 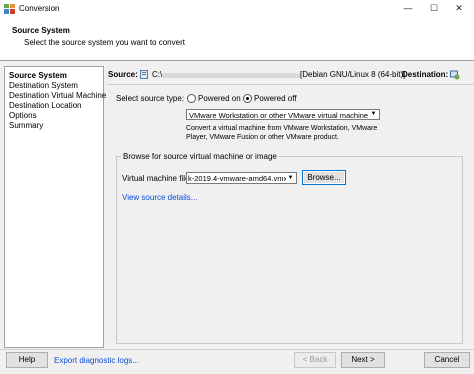 What do you see at coordinates (363, 360) in the screenshot?
I see `next-button: Next >` at bounding box center [363, 360].